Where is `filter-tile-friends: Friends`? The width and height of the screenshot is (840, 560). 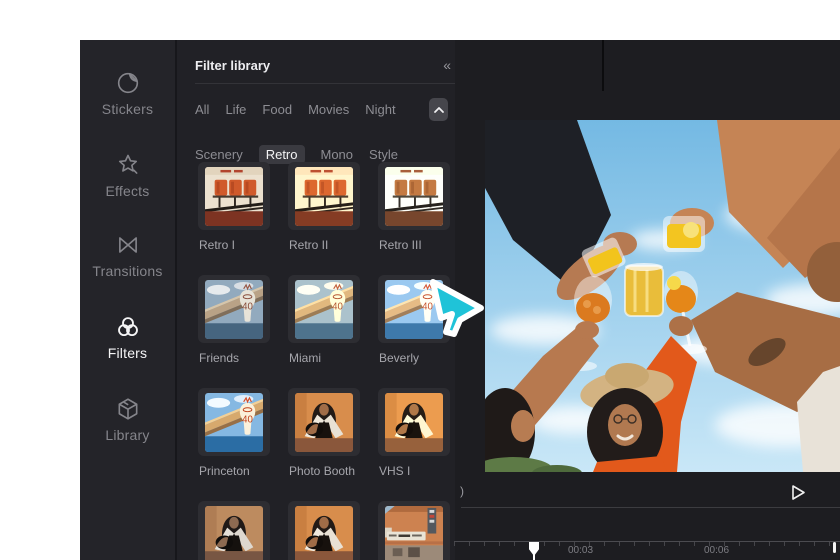
filter-tile-friends: Friends is located at coordinates (234, 320).